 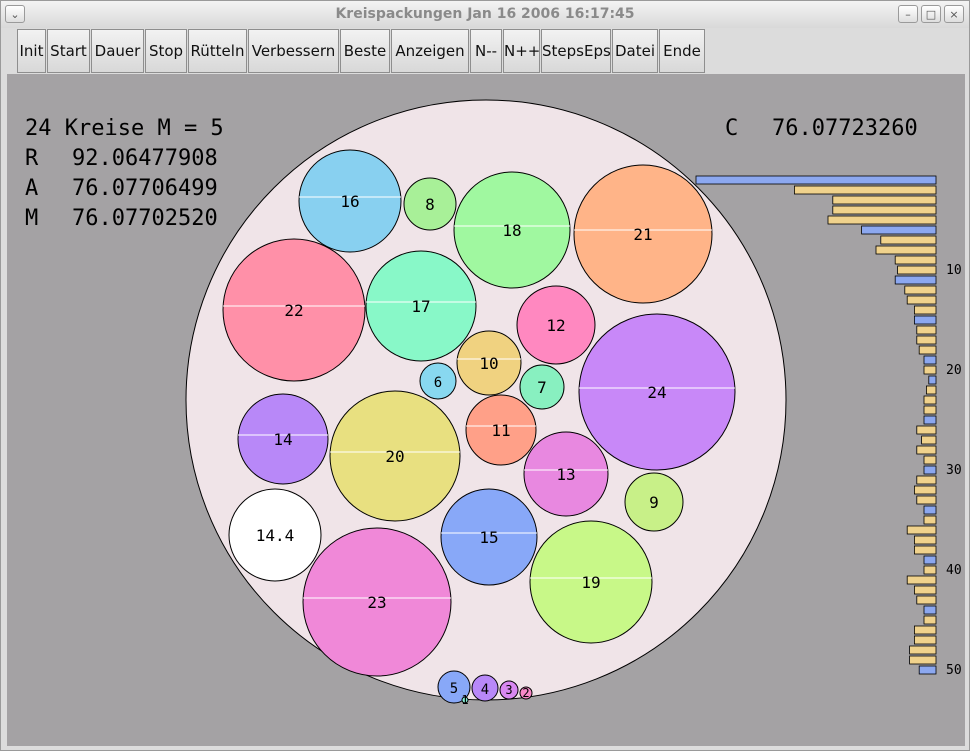 I want to click on circle-label: 10, so click(x=488, y=363).